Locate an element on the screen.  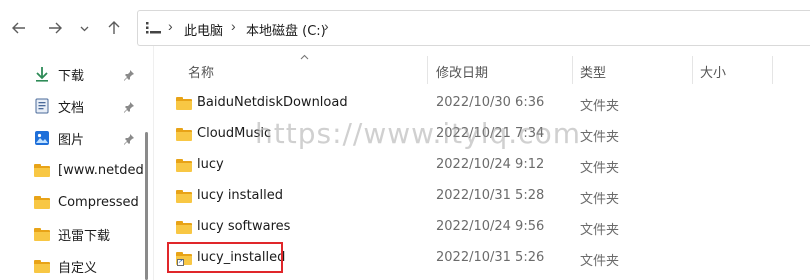
sidebar-item-compressed: Compressed is located at coordinates (86, 202).